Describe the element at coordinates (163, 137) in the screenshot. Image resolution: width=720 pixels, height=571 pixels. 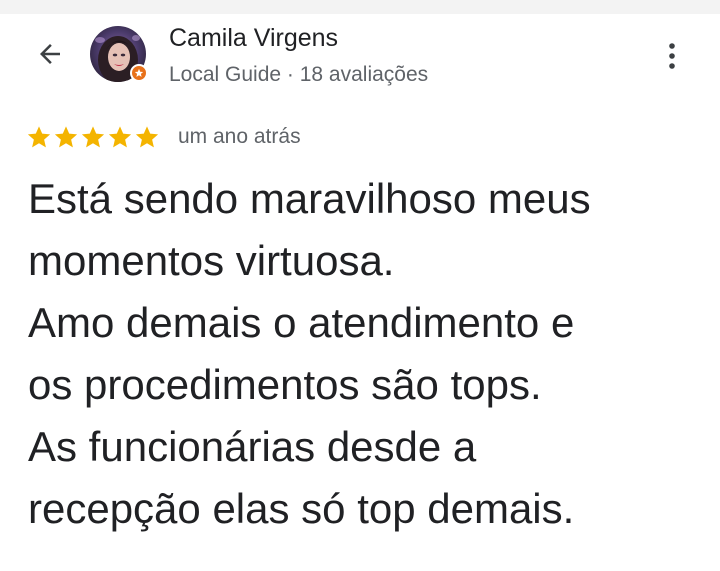
I see `rating-row: um ano atrás` at that location.